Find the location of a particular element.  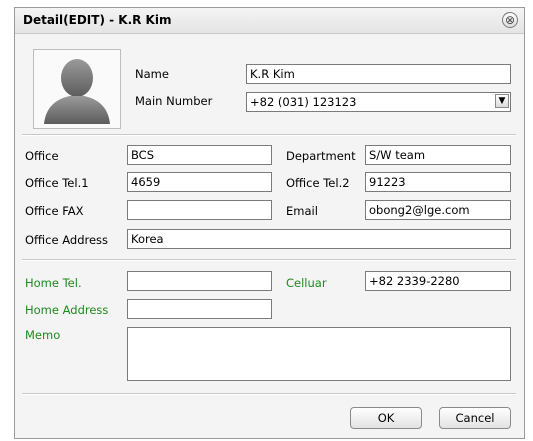

close-icon: ⊗ is located at coordinates (510, 20).